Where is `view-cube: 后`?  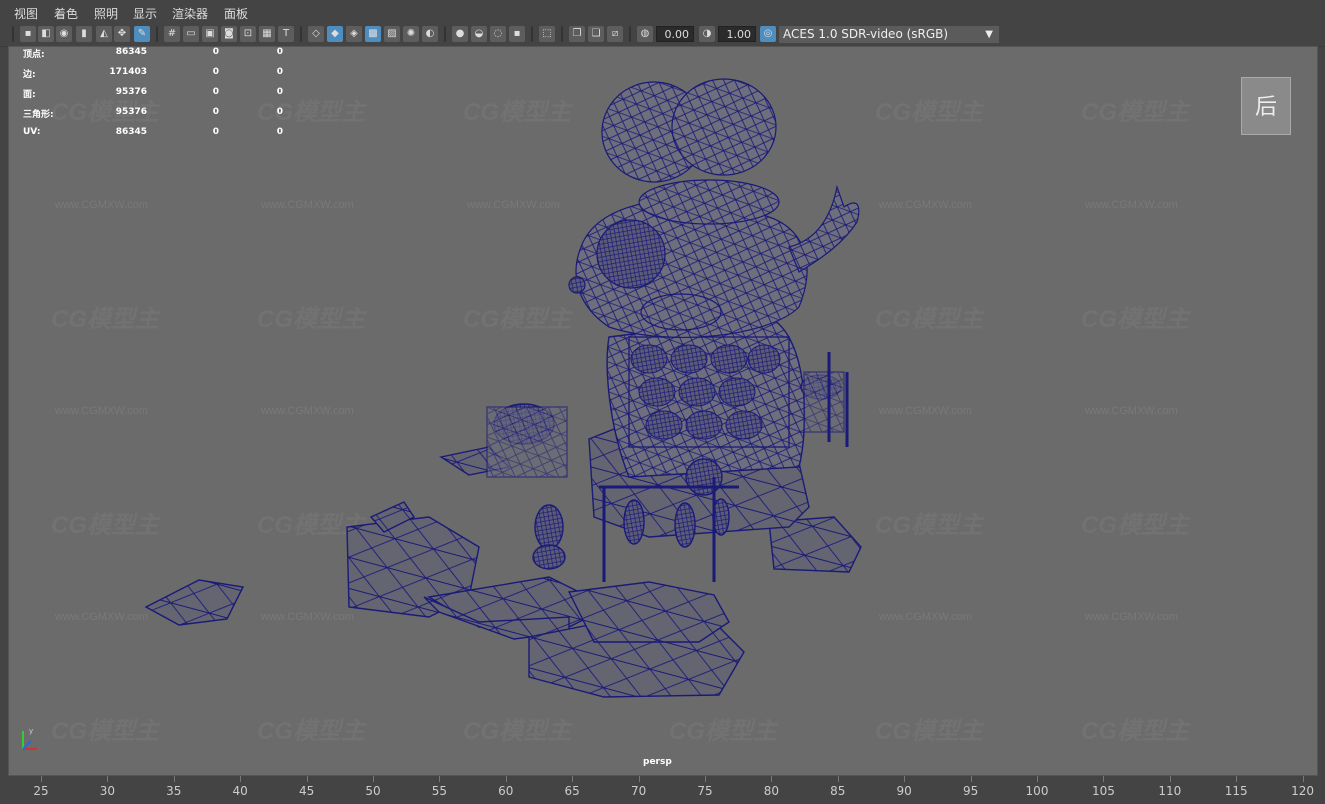
view-cube: 后 is located at coordinates (1266, 106).